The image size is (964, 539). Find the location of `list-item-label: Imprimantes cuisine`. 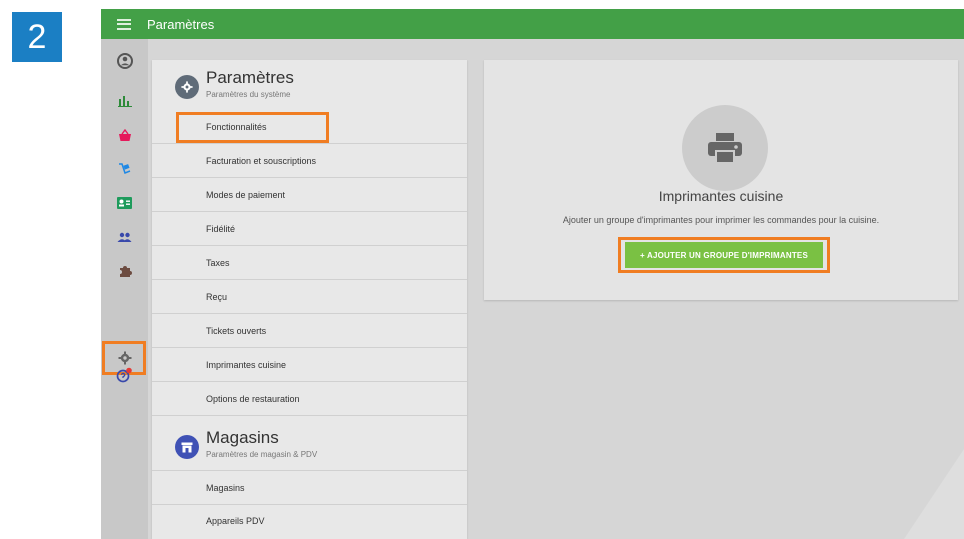

list-item-label: Imprimantes cuisine is located at coordinates (246, 365).